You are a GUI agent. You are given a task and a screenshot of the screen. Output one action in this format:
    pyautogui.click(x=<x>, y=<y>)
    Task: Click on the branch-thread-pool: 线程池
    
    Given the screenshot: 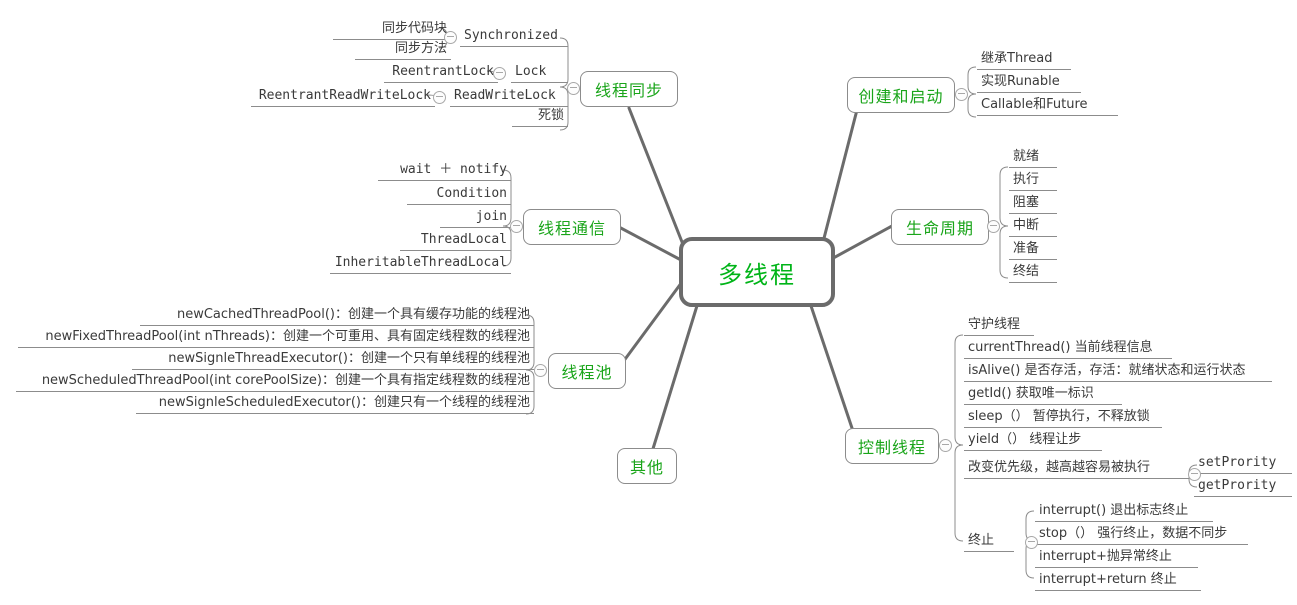 What is the action you would take?
    pyautogui.click(x=587, y=371)
    